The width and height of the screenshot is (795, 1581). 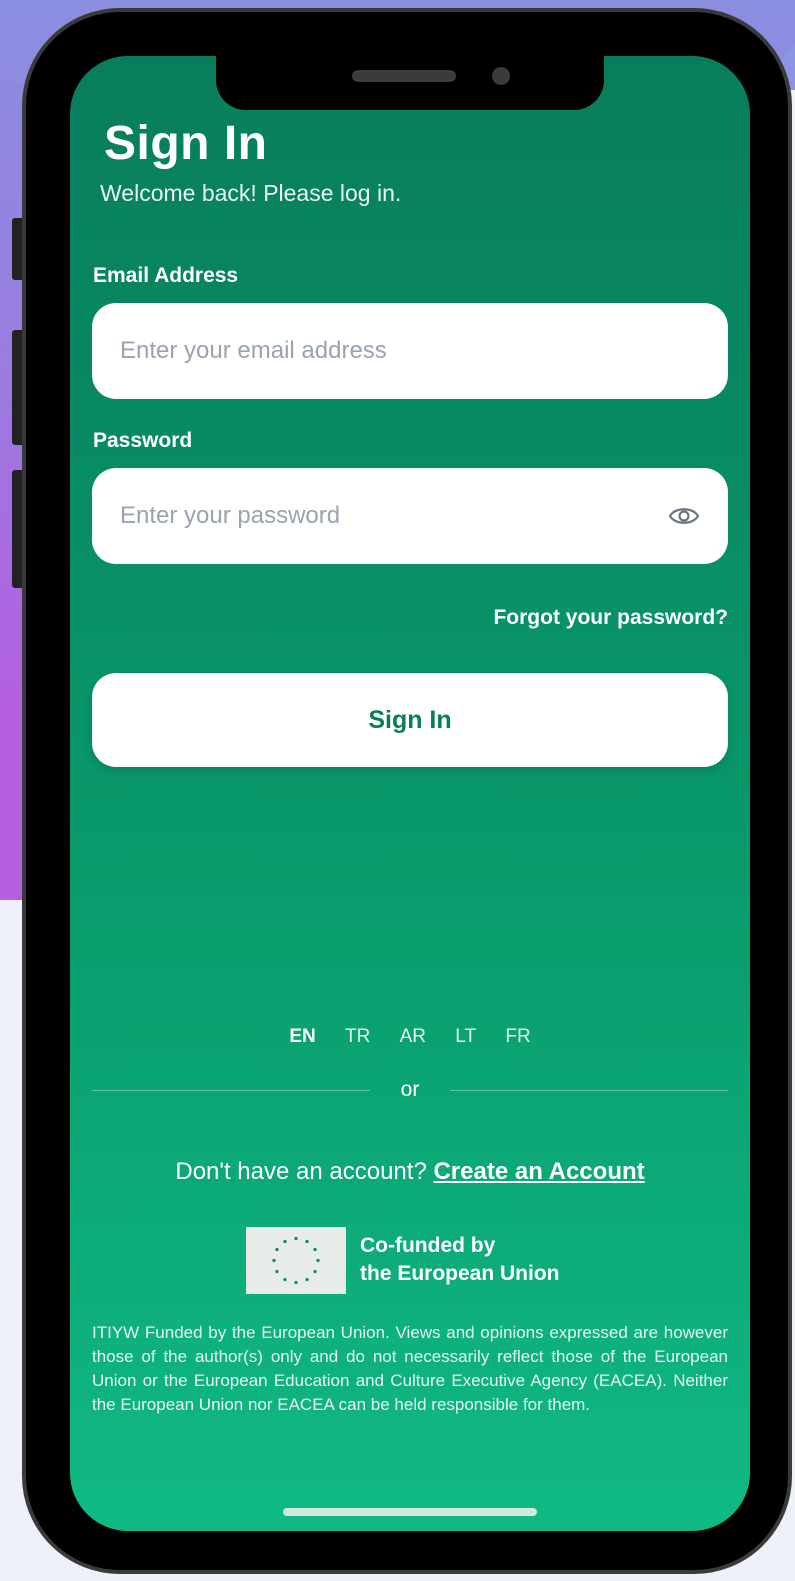 I want to click on phone-notch, so click(x=410, y=83).